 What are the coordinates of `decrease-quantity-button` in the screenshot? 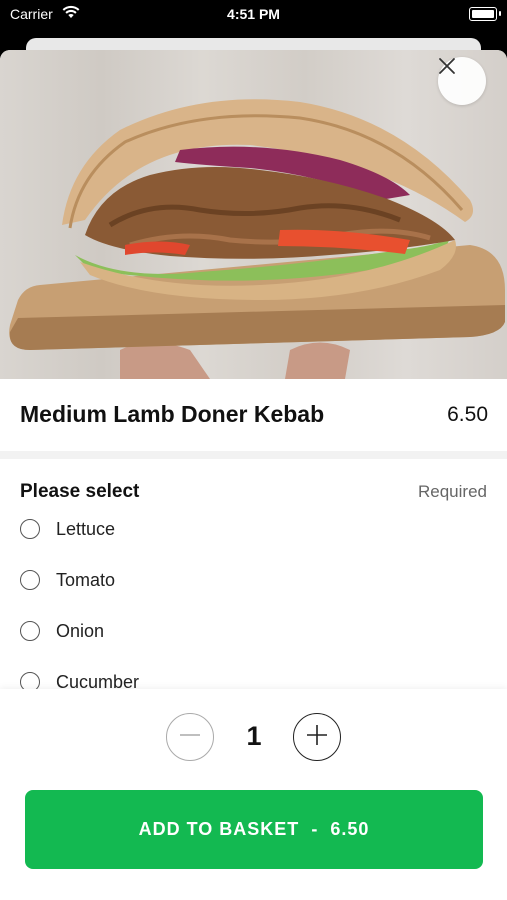 It's located at (190, 737).